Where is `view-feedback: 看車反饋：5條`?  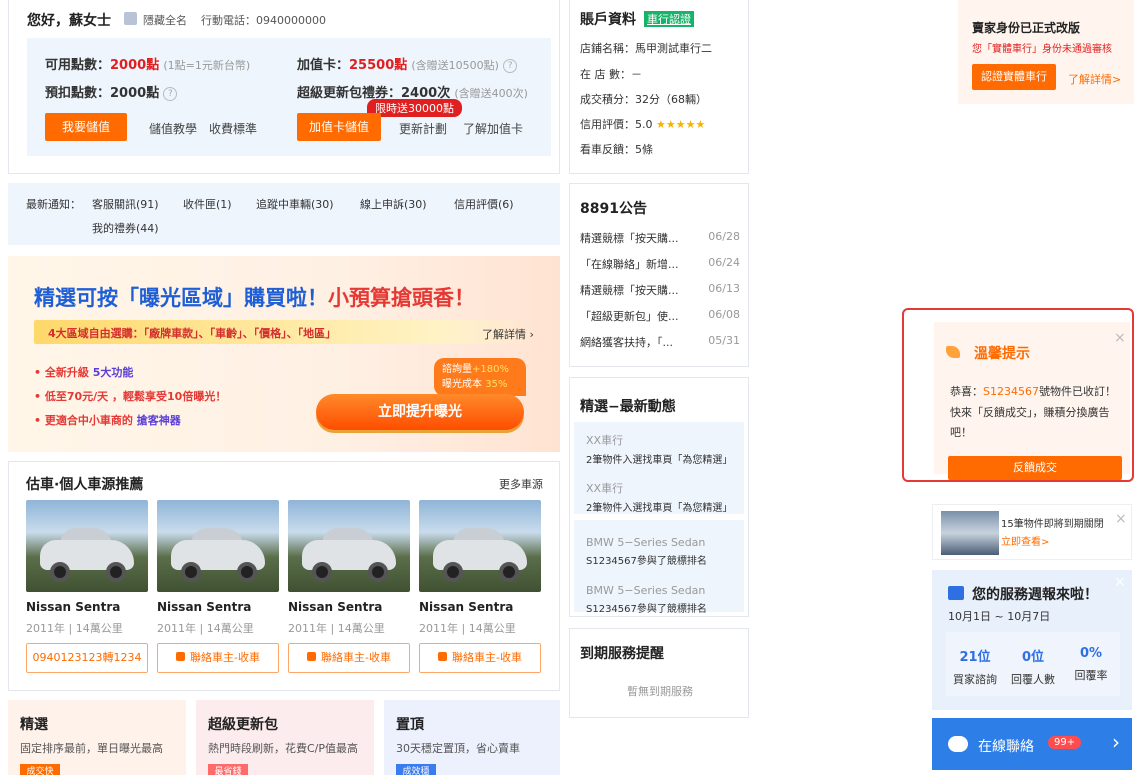 view-feedback: 看車反饋：5條 is located at coordinates (616, 149).